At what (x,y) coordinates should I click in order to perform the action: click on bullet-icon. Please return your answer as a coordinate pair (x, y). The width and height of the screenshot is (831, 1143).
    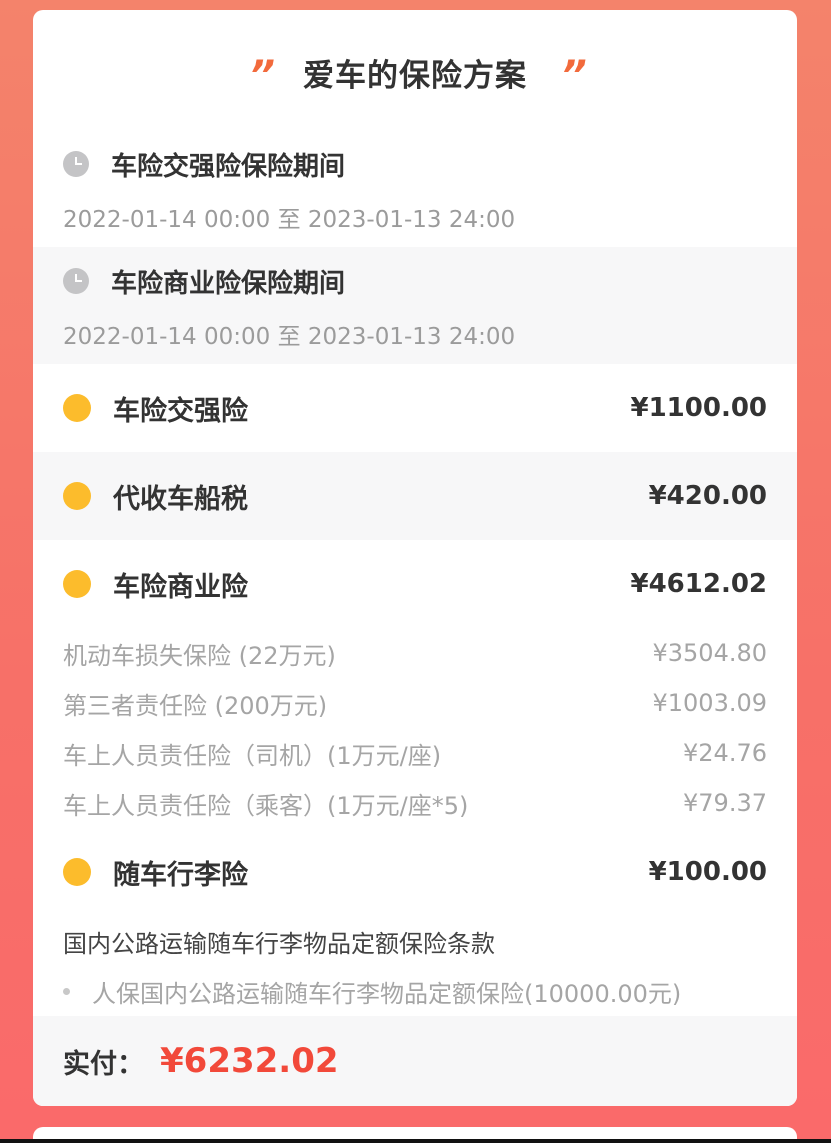
    Looking at the image, I should click on (66, 991).